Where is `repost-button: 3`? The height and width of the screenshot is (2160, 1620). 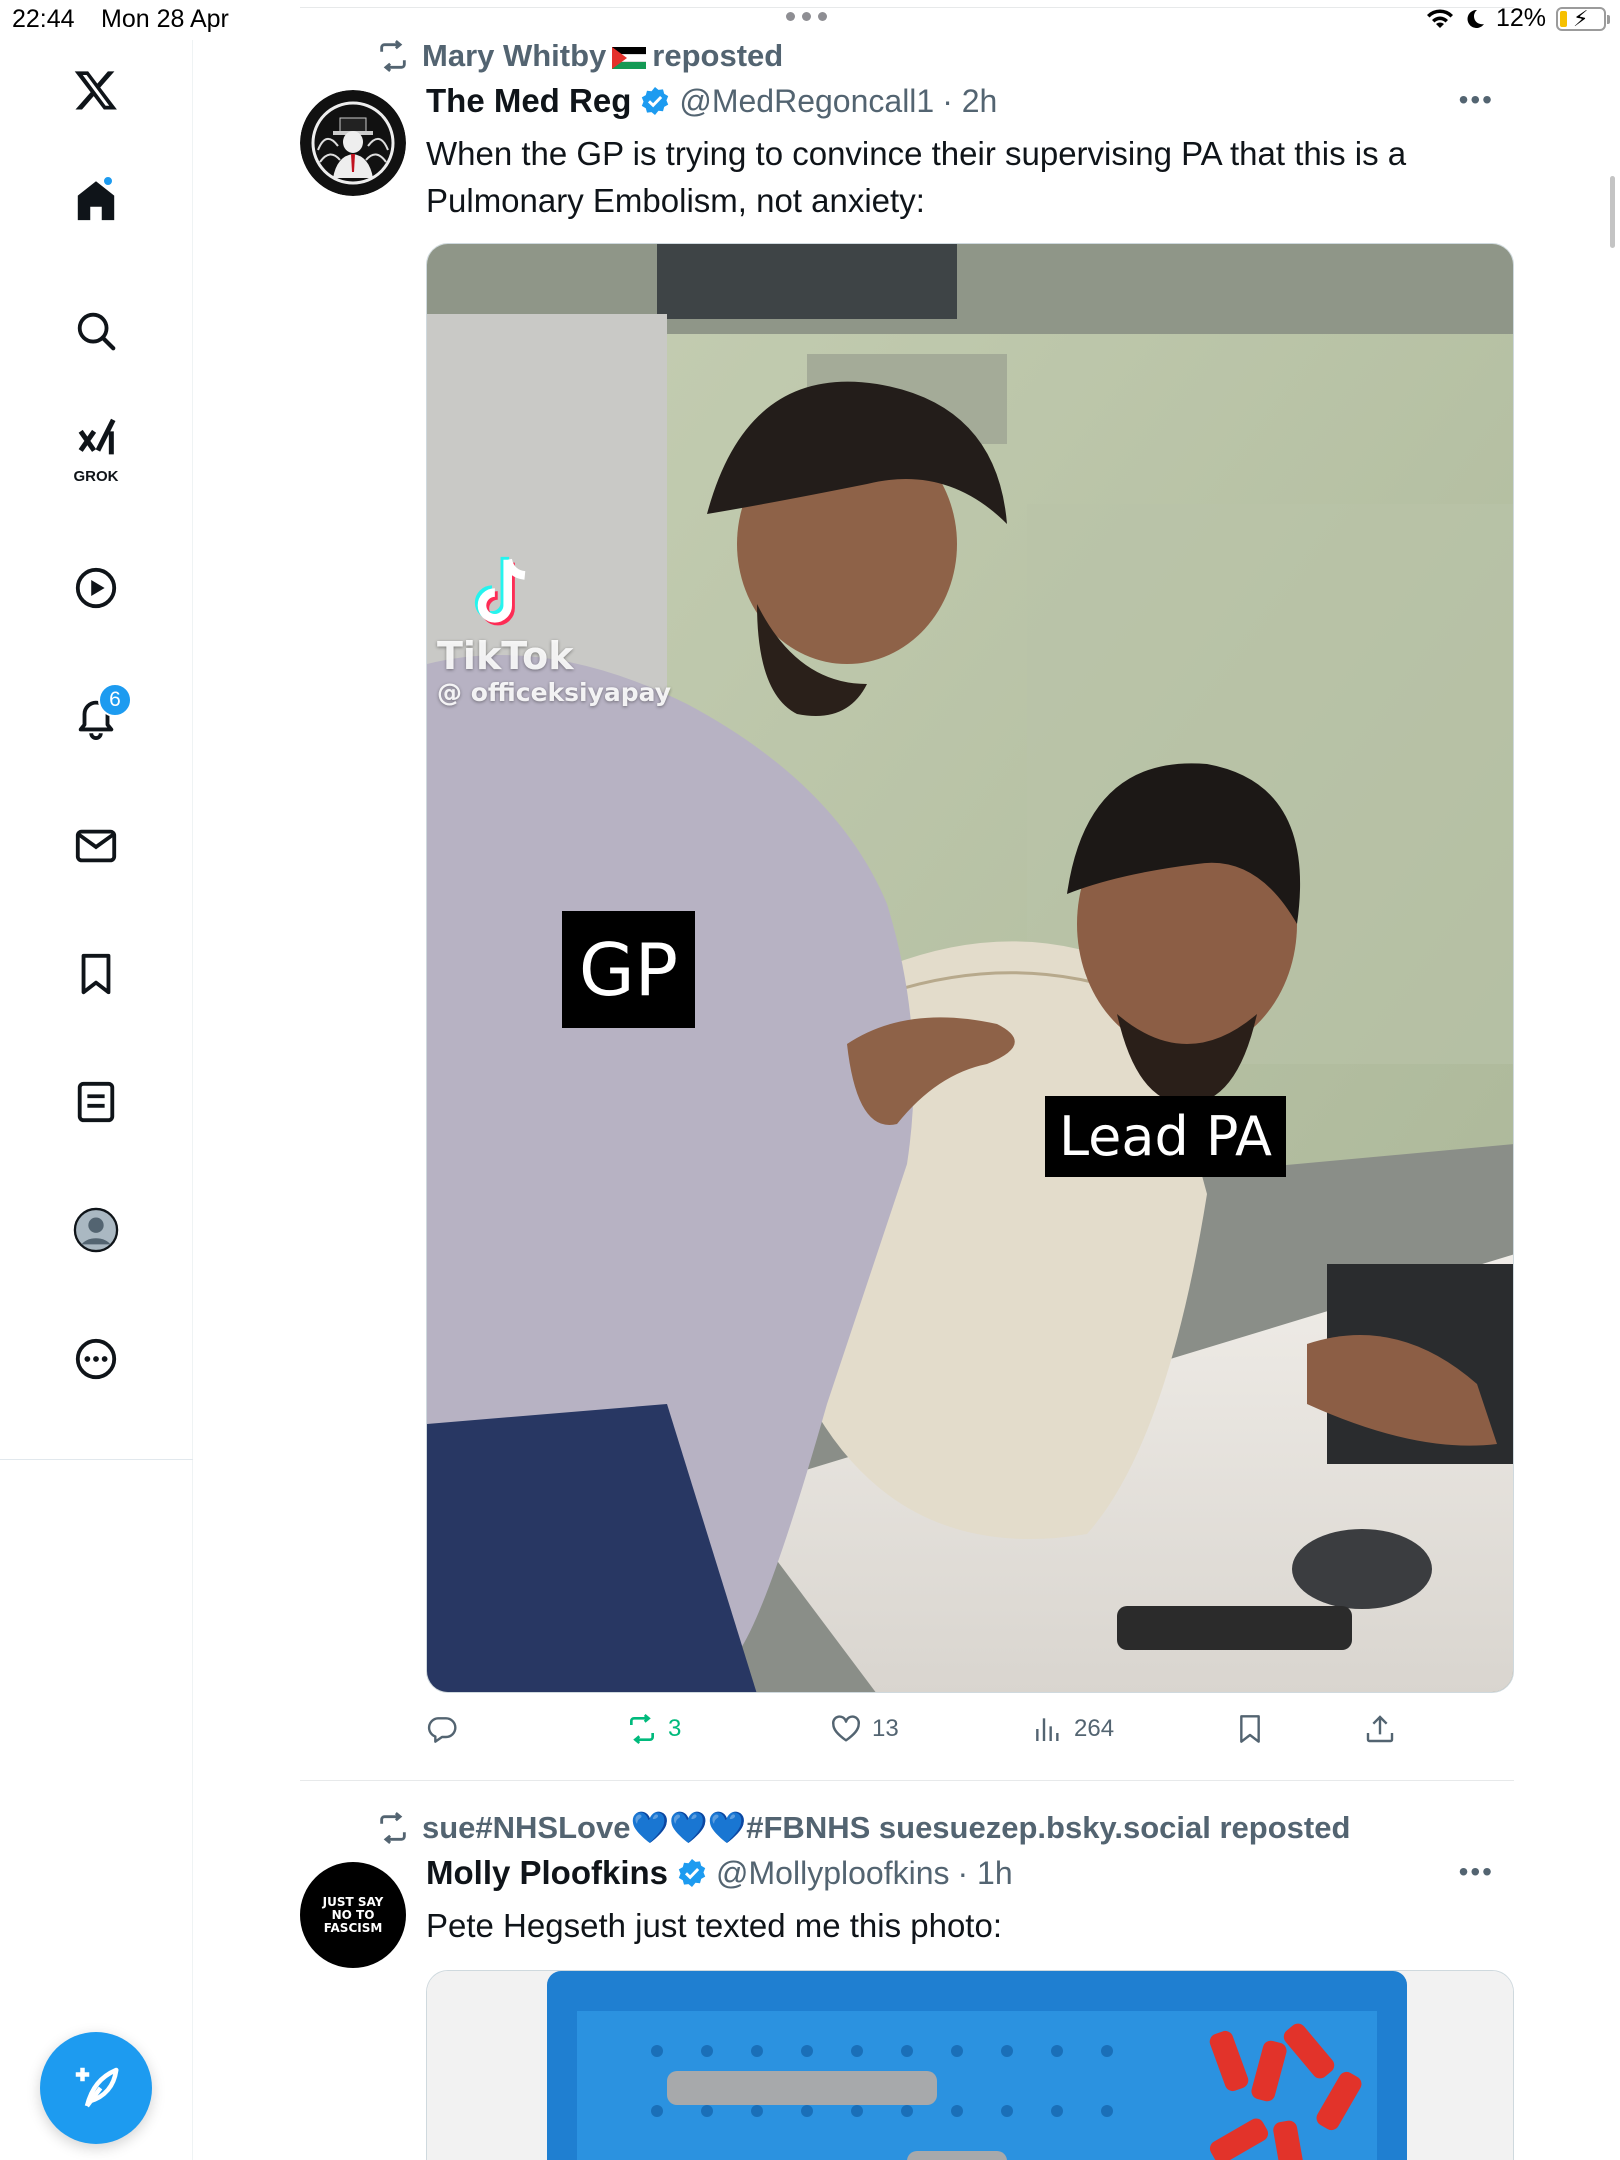
repost-button: 3 is located at coordinates (653, 1729).